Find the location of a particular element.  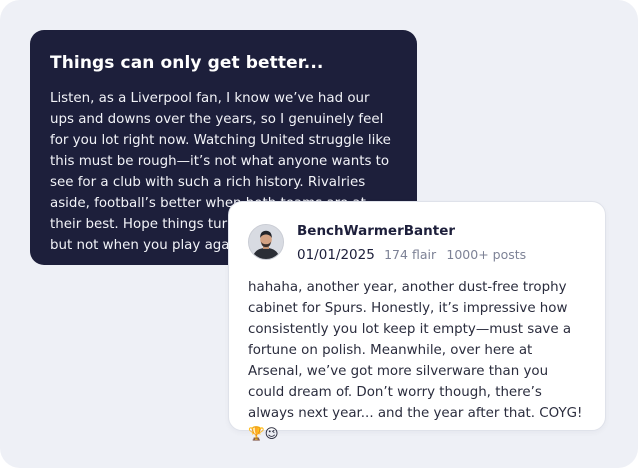

avatar is located at coordinates (266, 242).